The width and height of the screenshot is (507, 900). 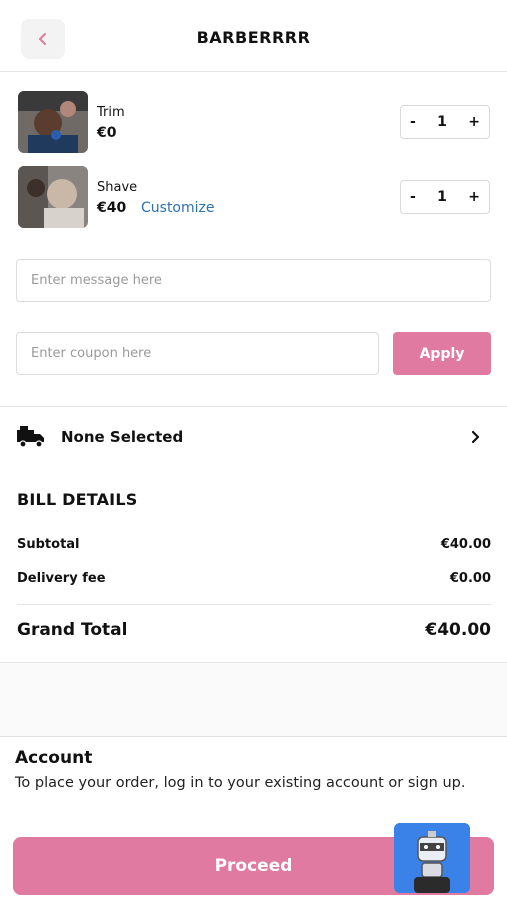 What do you see at coordinates (253, 436) in the screenshot?
I see `delivery-option-row: None Selected` at bounding box center [253, 436].